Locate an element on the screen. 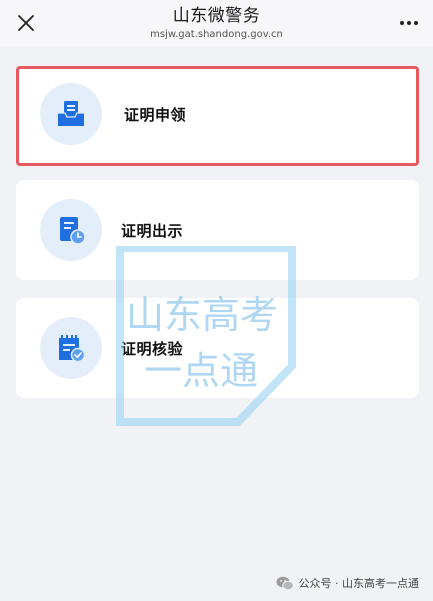 The height and width of the screenshot is (601, 433). more-dots-icon is located at coordinates (409, 23).